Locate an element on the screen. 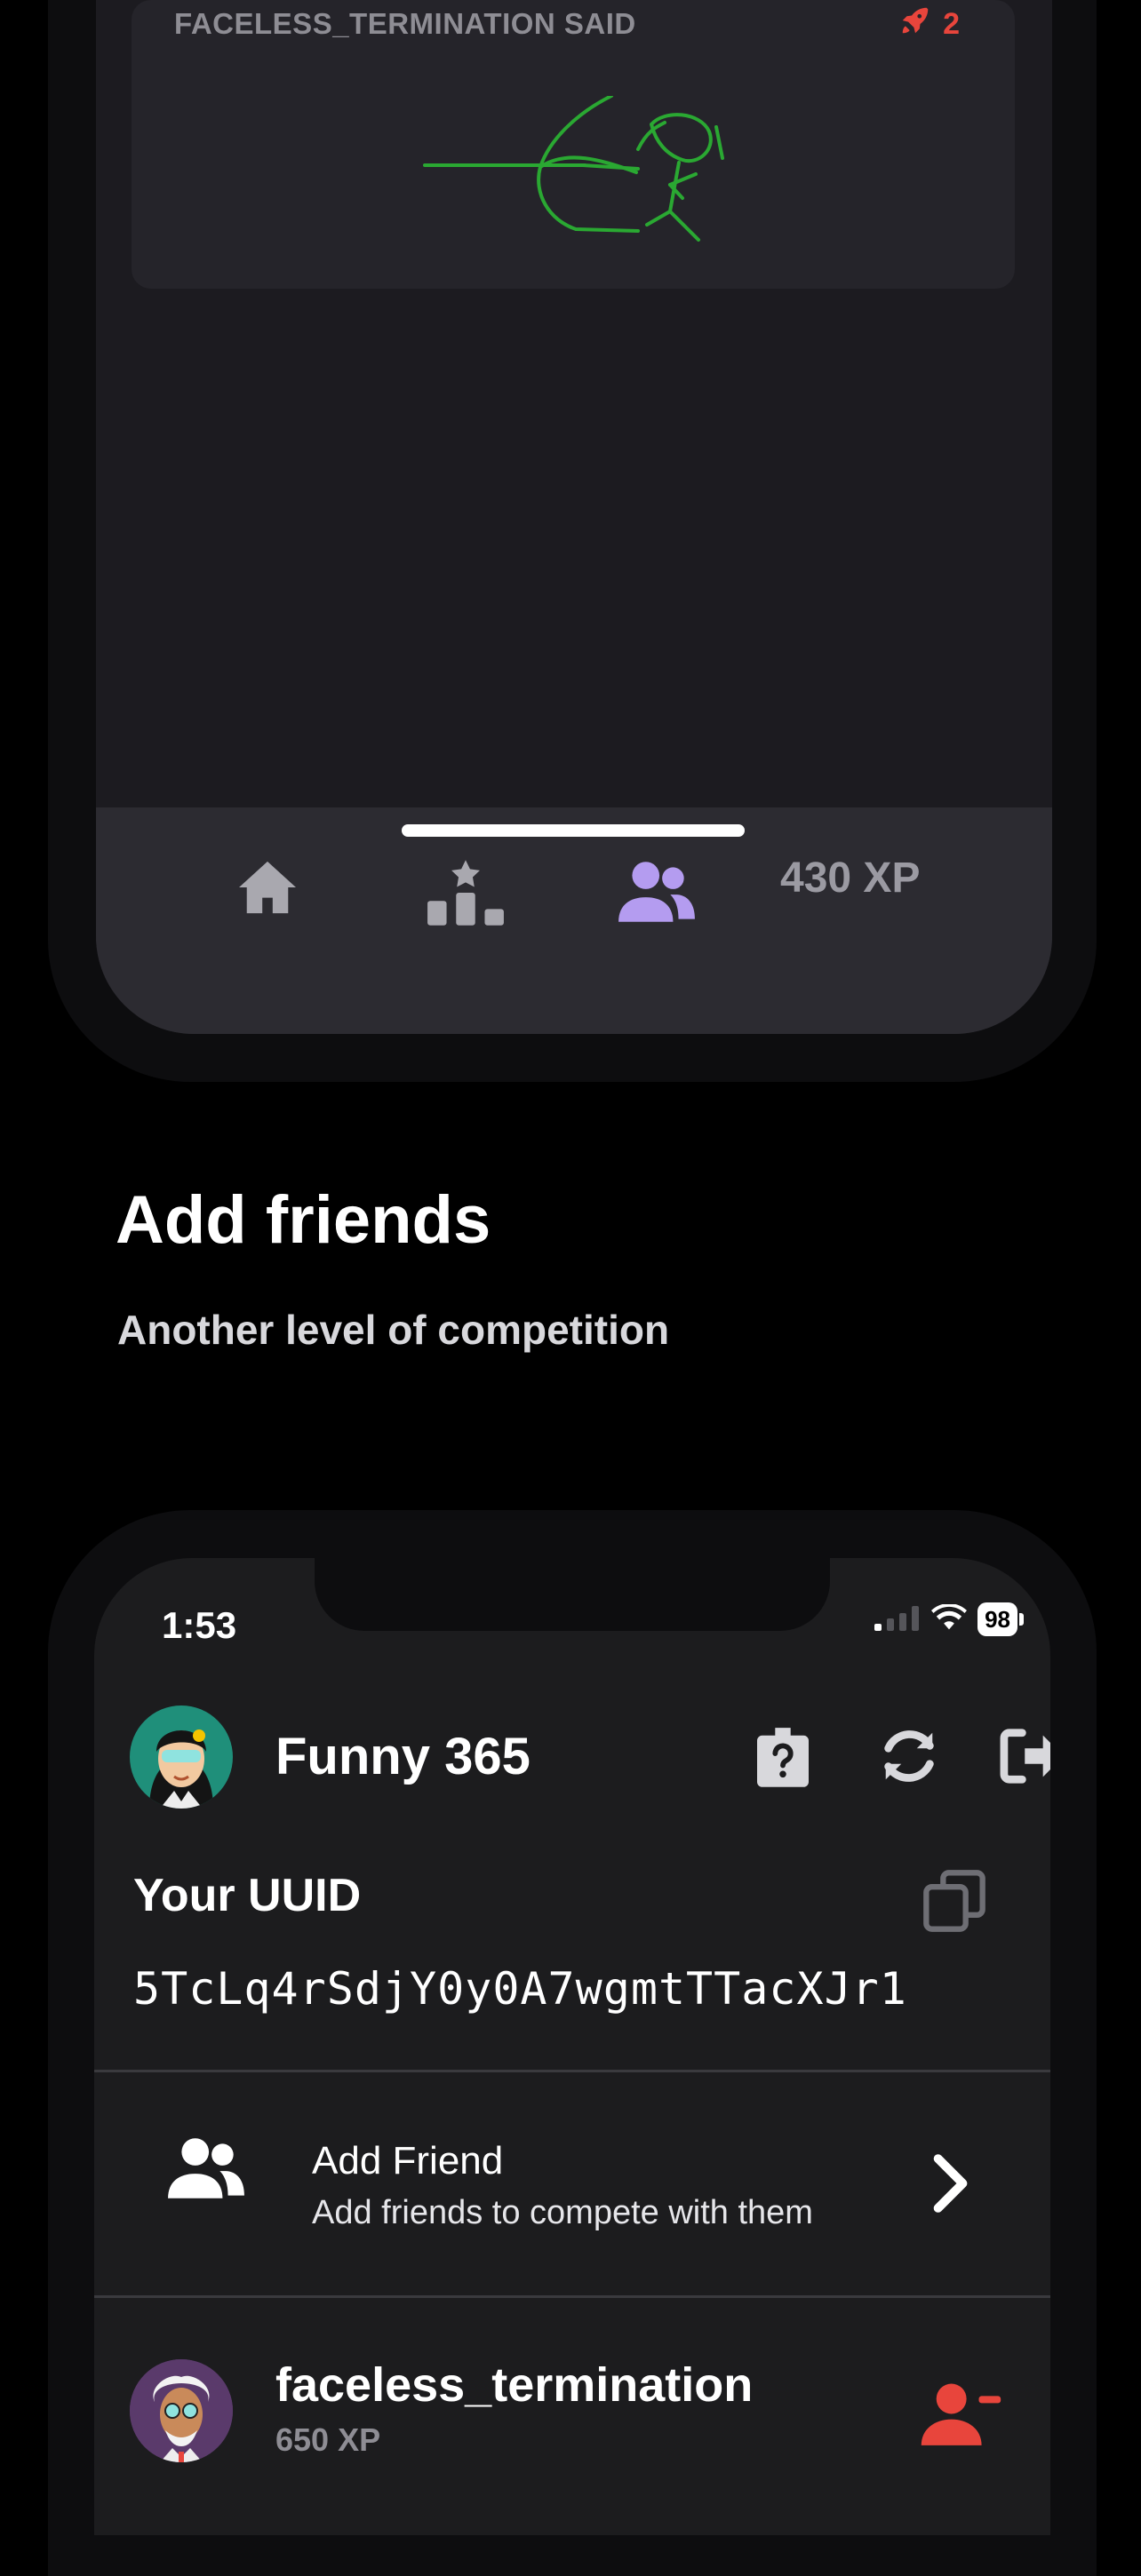 The image size is (1141, 2576). tab-friends is located at coordinates (657, 894).